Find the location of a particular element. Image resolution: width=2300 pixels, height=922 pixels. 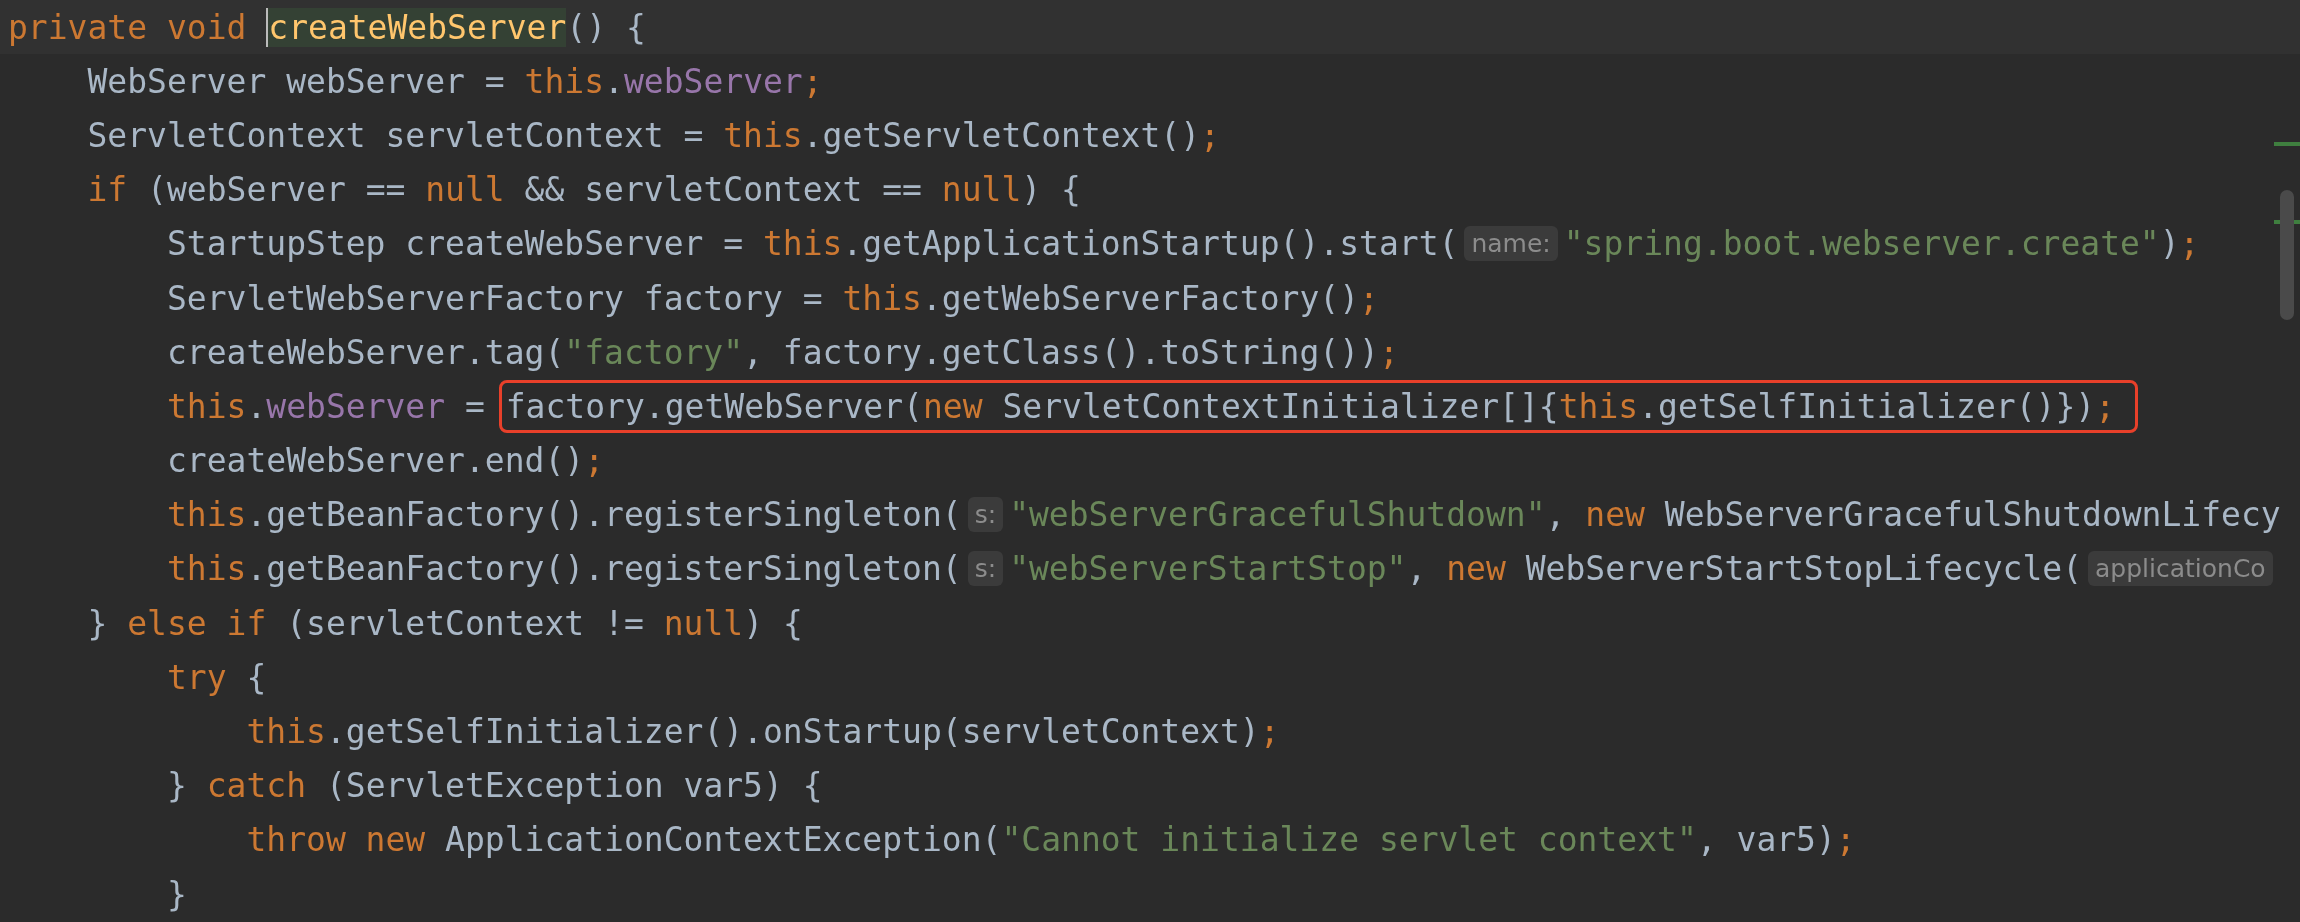

code-text: ServletWebServerFactory factory = this.getWebServerFactory(); is located at coordinates (772, 298).